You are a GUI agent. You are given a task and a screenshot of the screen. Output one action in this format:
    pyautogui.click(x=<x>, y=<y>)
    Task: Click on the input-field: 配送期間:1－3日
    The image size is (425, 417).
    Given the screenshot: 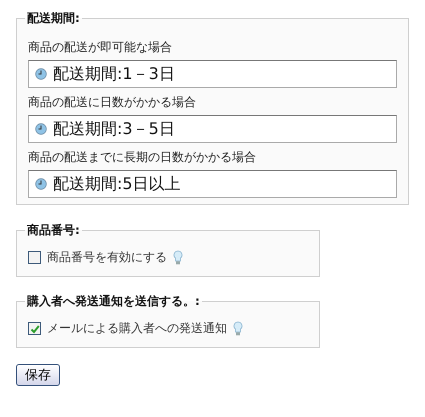 What is the action you would take?
    pyautogui.click(x=212, y=74)
    